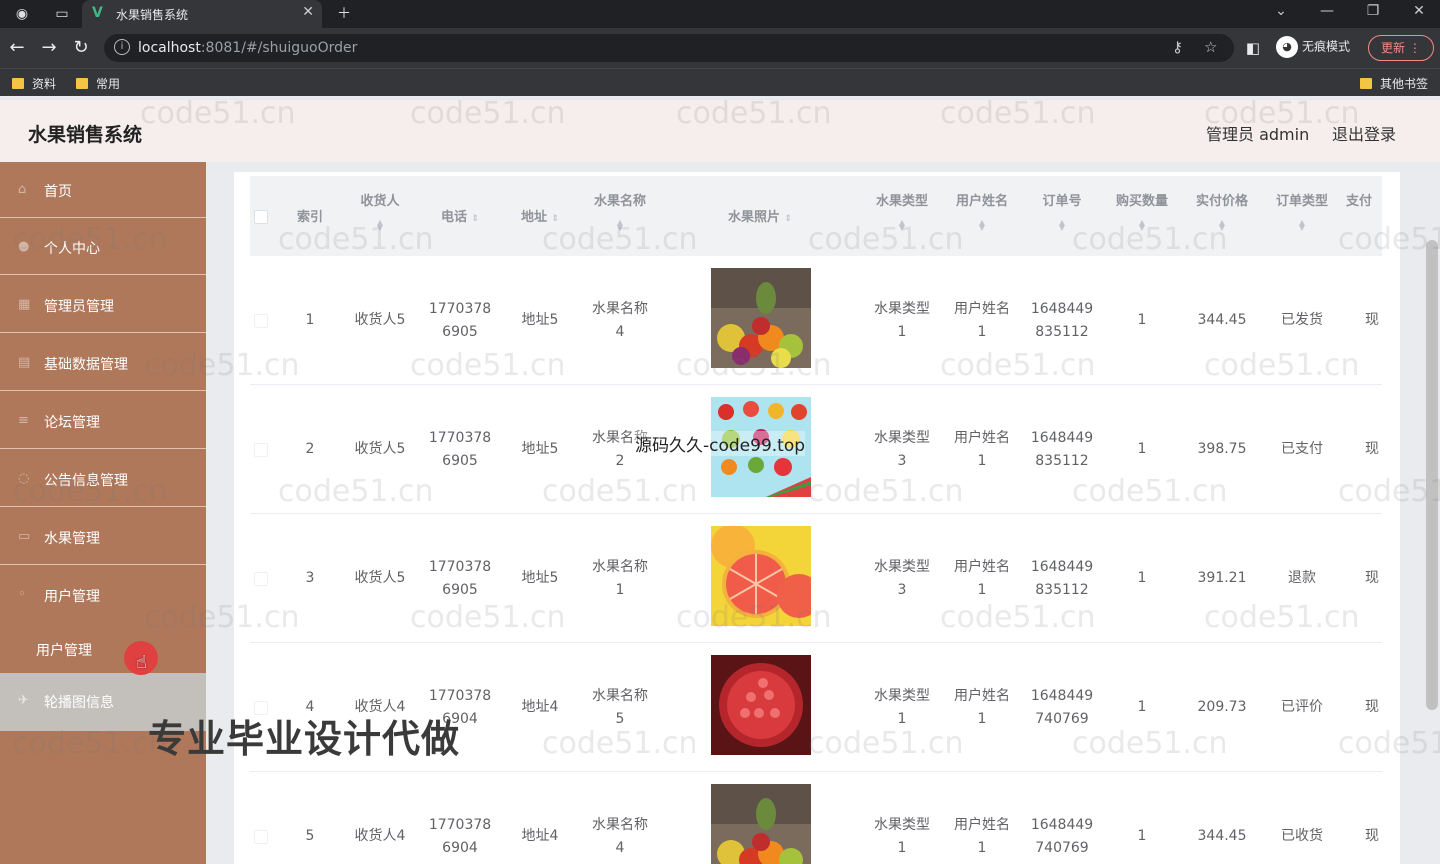 The image size is (1440, 864). What do you see at coordinates (669, 48) in the screenshot?
I see `url-input: i localhost:8081/#/shuiguoOrder ⚷ ☆` at bounding box center [669, 48].